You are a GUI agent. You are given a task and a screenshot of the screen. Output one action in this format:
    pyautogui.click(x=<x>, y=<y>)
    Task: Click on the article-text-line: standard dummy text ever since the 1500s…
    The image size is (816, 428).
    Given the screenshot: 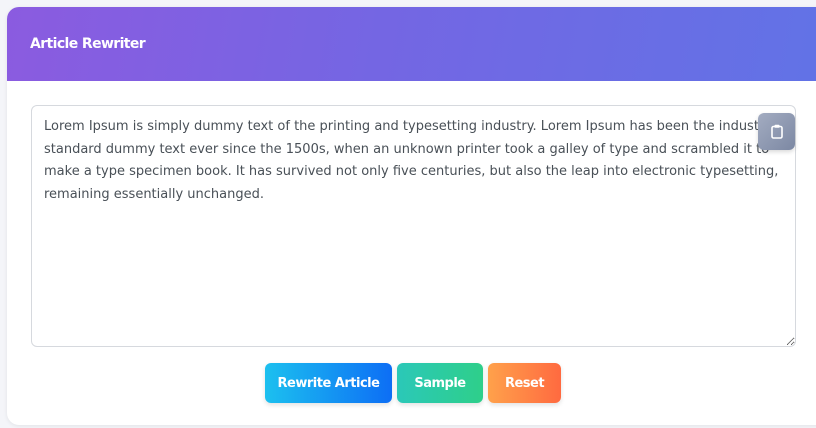 What is the action you would take?
    pyautogui.click(x=407, y=149)
    